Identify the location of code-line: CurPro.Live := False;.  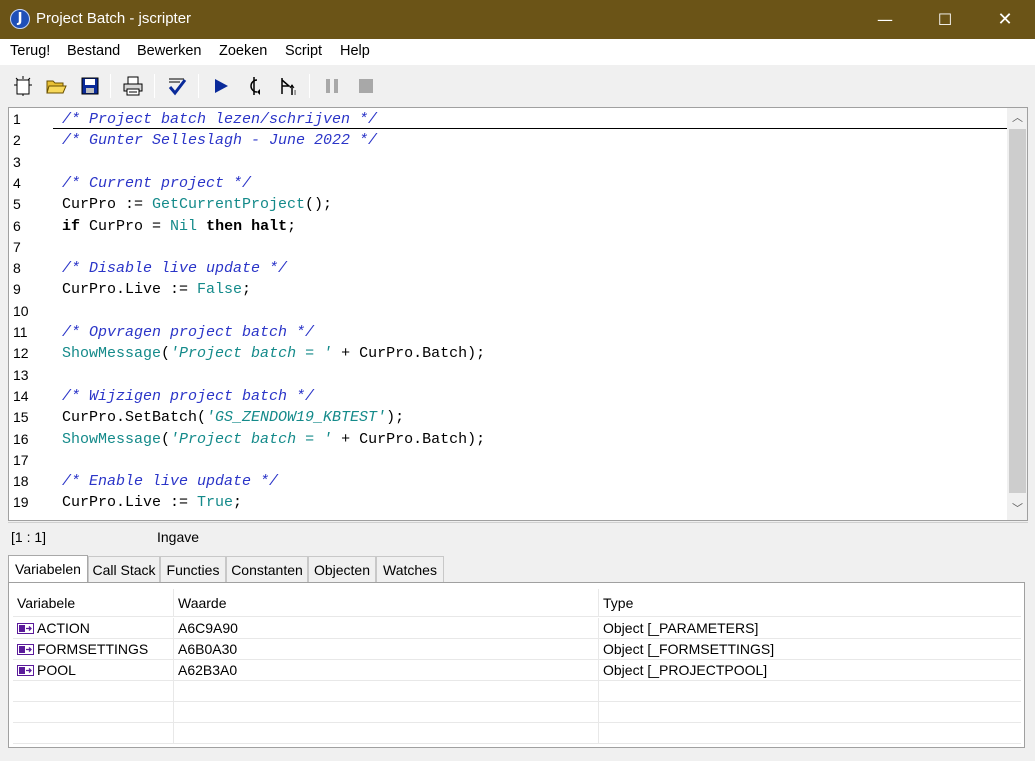
(156, 289).